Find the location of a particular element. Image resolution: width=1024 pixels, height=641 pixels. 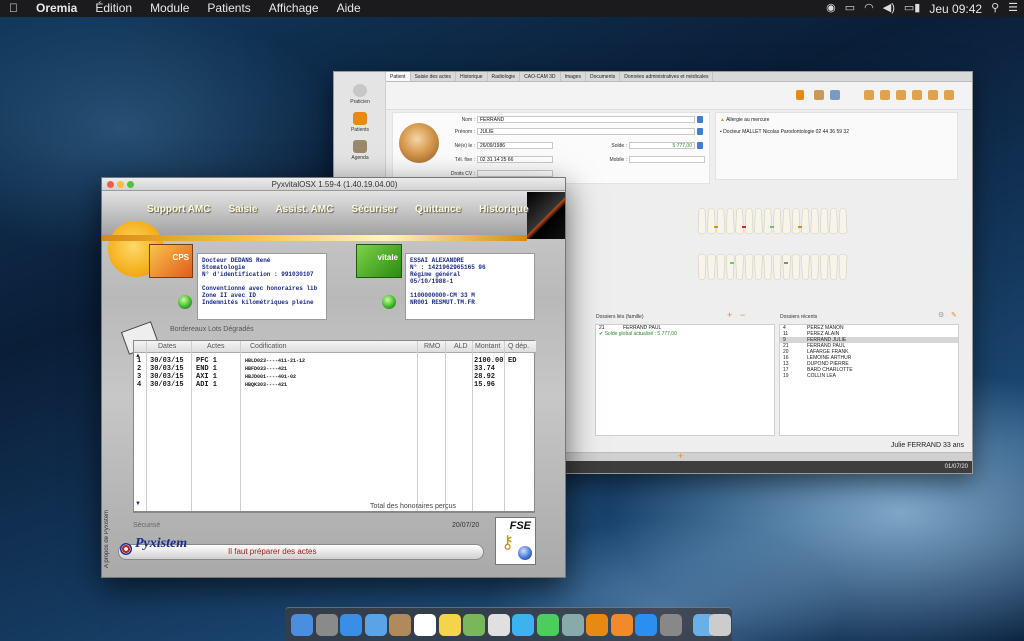

naissance-field: 26/09/1986 is located at coordinates (515, 145).